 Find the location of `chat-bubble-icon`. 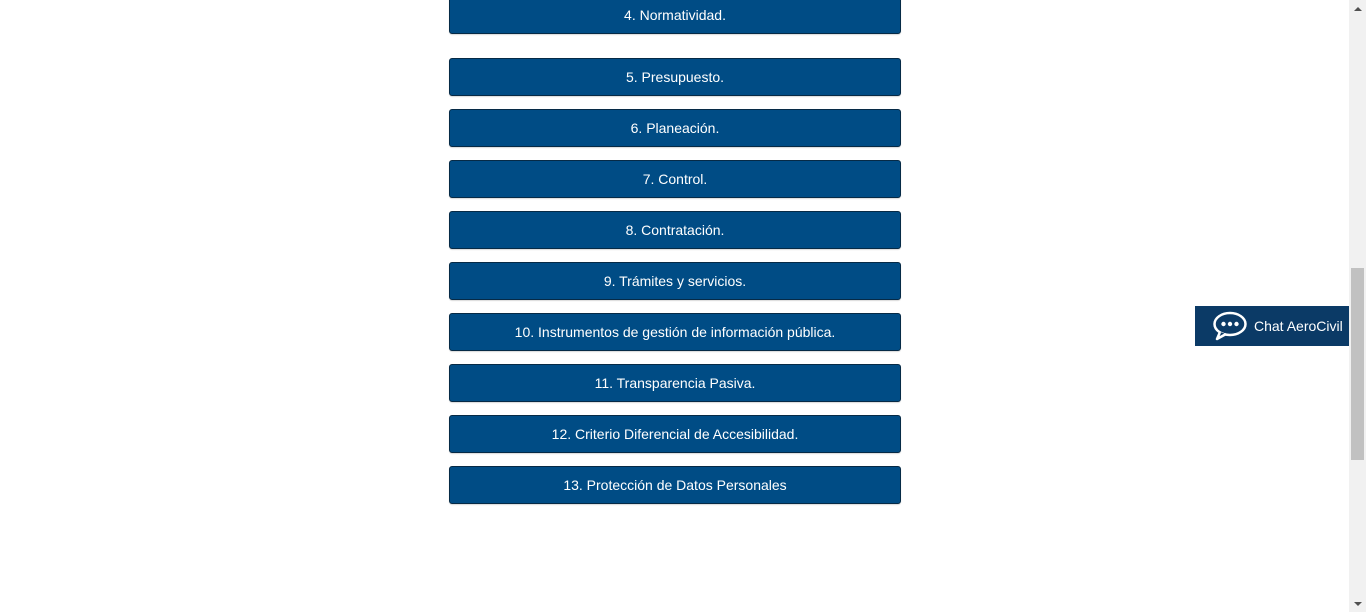

chat-bubble-icon is located at coordinates (1230, 326).